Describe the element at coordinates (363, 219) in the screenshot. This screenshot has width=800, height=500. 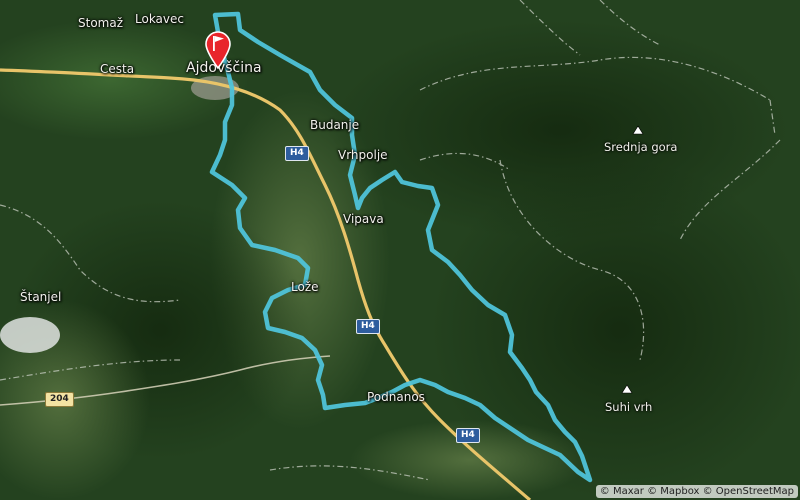
I see `place-label-vipava: Vipava` at that location.